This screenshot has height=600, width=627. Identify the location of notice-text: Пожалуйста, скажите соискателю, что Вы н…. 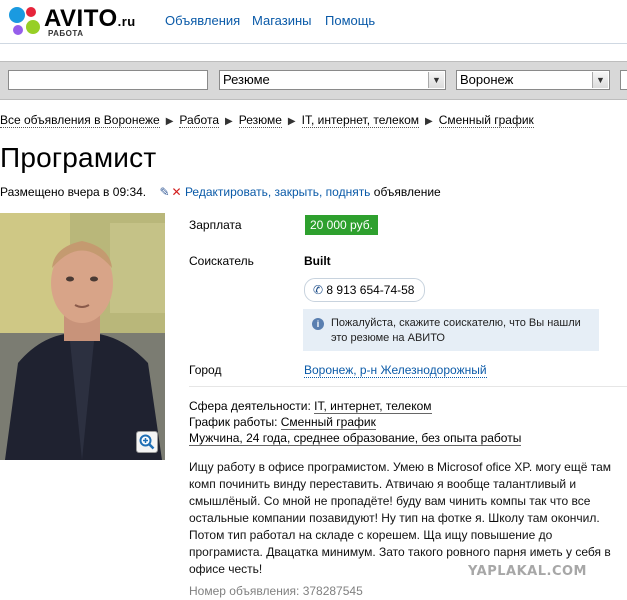
(456, 330).